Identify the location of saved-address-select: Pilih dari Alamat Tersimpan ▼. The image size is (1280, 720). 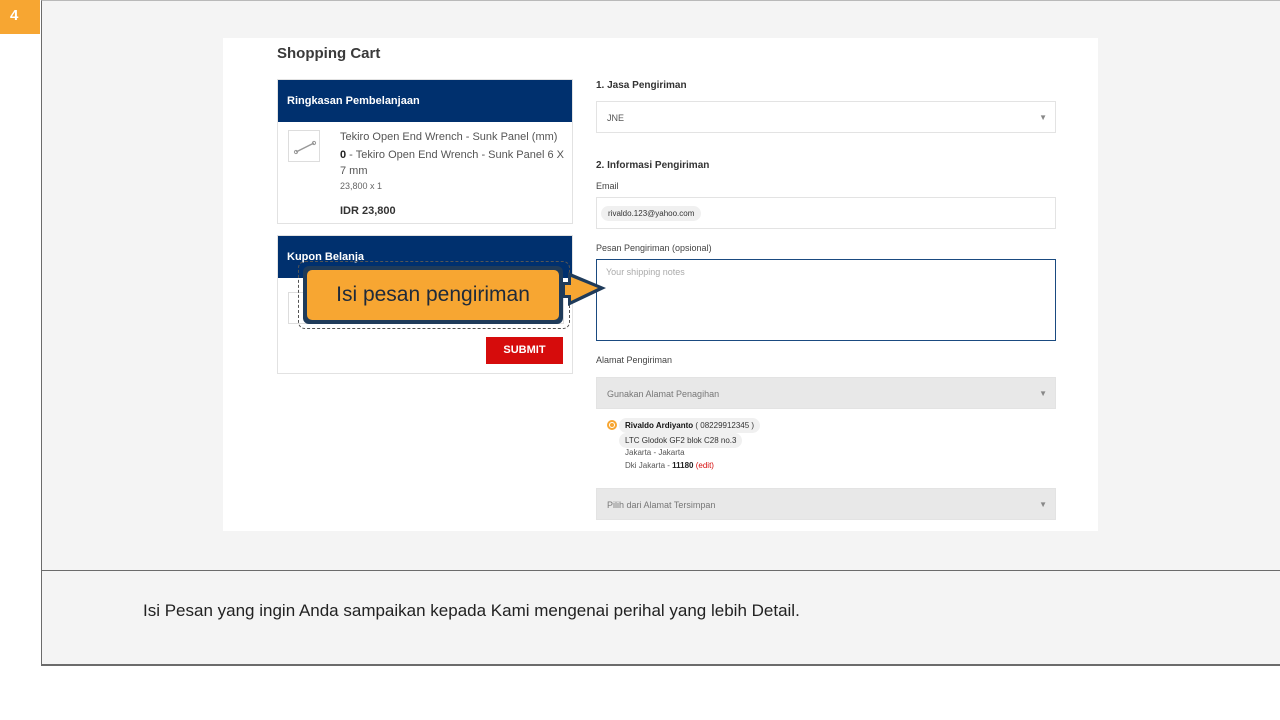
(826, 504).